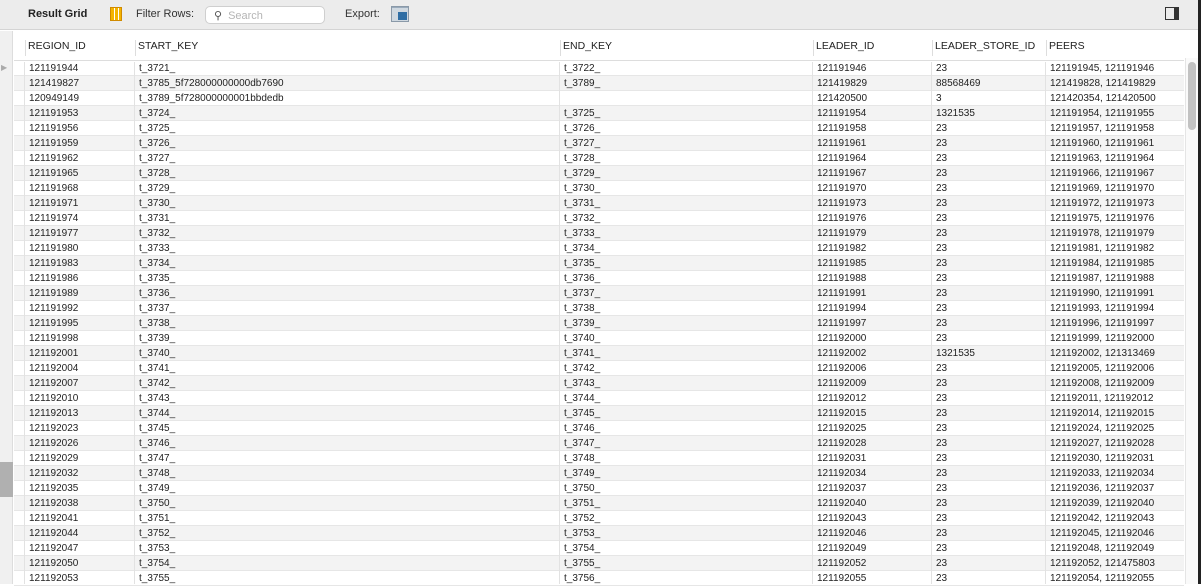 This screenshot has width=1201, height=586. Describe the element at coordinates (166, 48) in the screenshot. I see `column-header-start-key: START_KEY` at that location.